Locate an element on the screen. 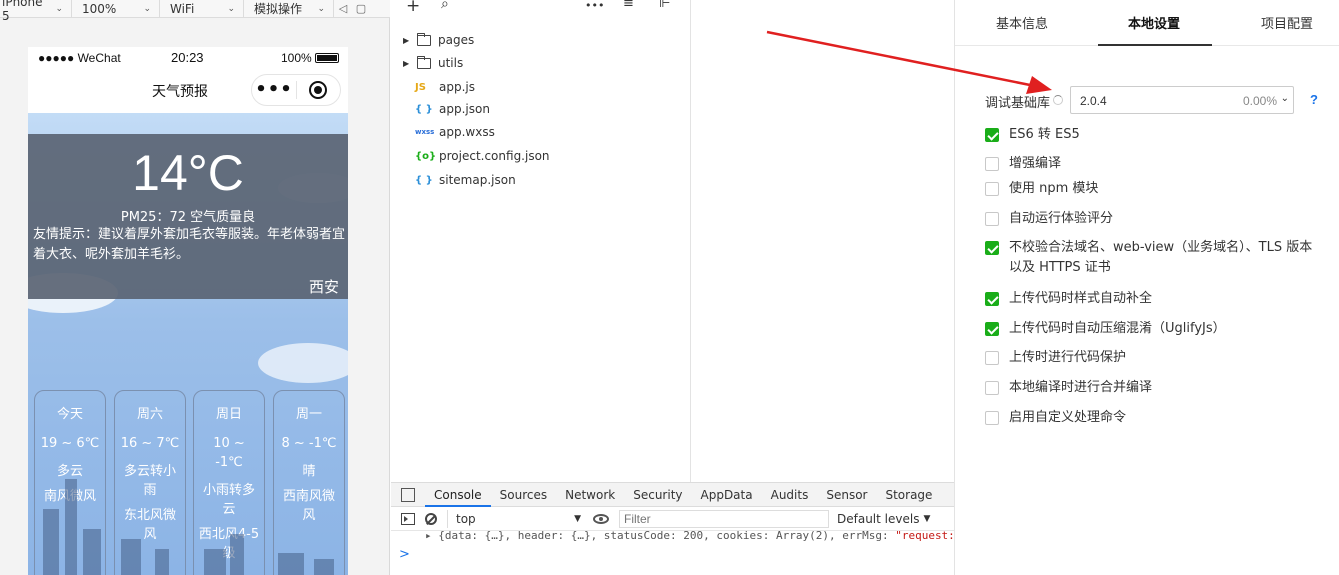  tab-appdata: AppData is located at coordinates (727, 495).